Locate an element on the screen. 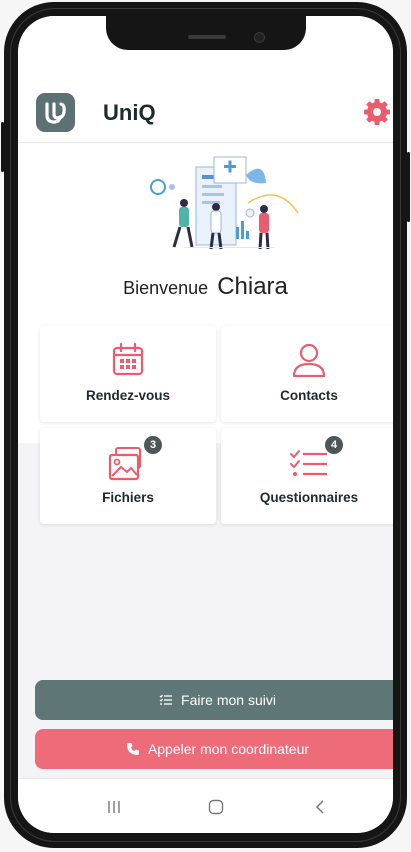  welcome-message: Bienvenue Chiara is located at coordinates (205, 287).